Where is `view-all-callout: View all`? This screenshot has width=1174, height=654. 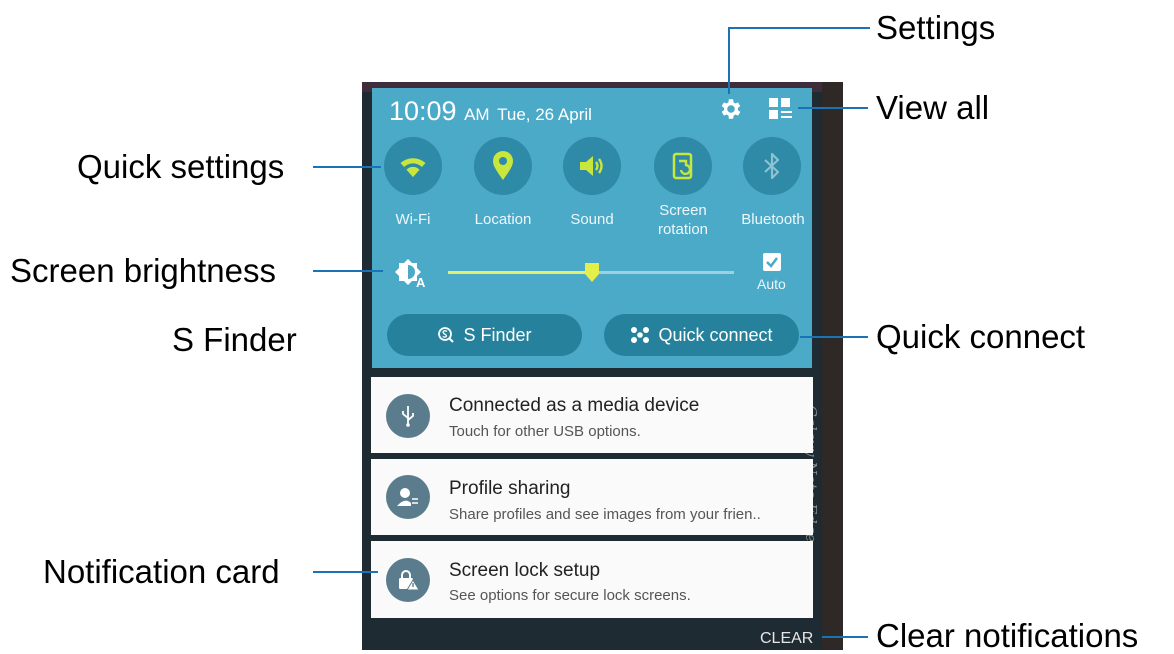 view-all-callout: View all is located at coordinates (933, 107).